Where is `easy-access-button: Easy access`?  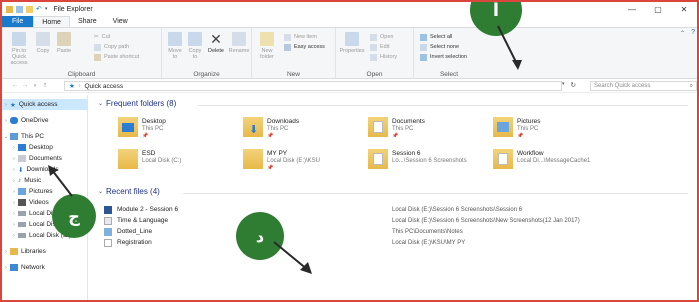
easy-access-button: Easy access is located at coordinates (304, 47).